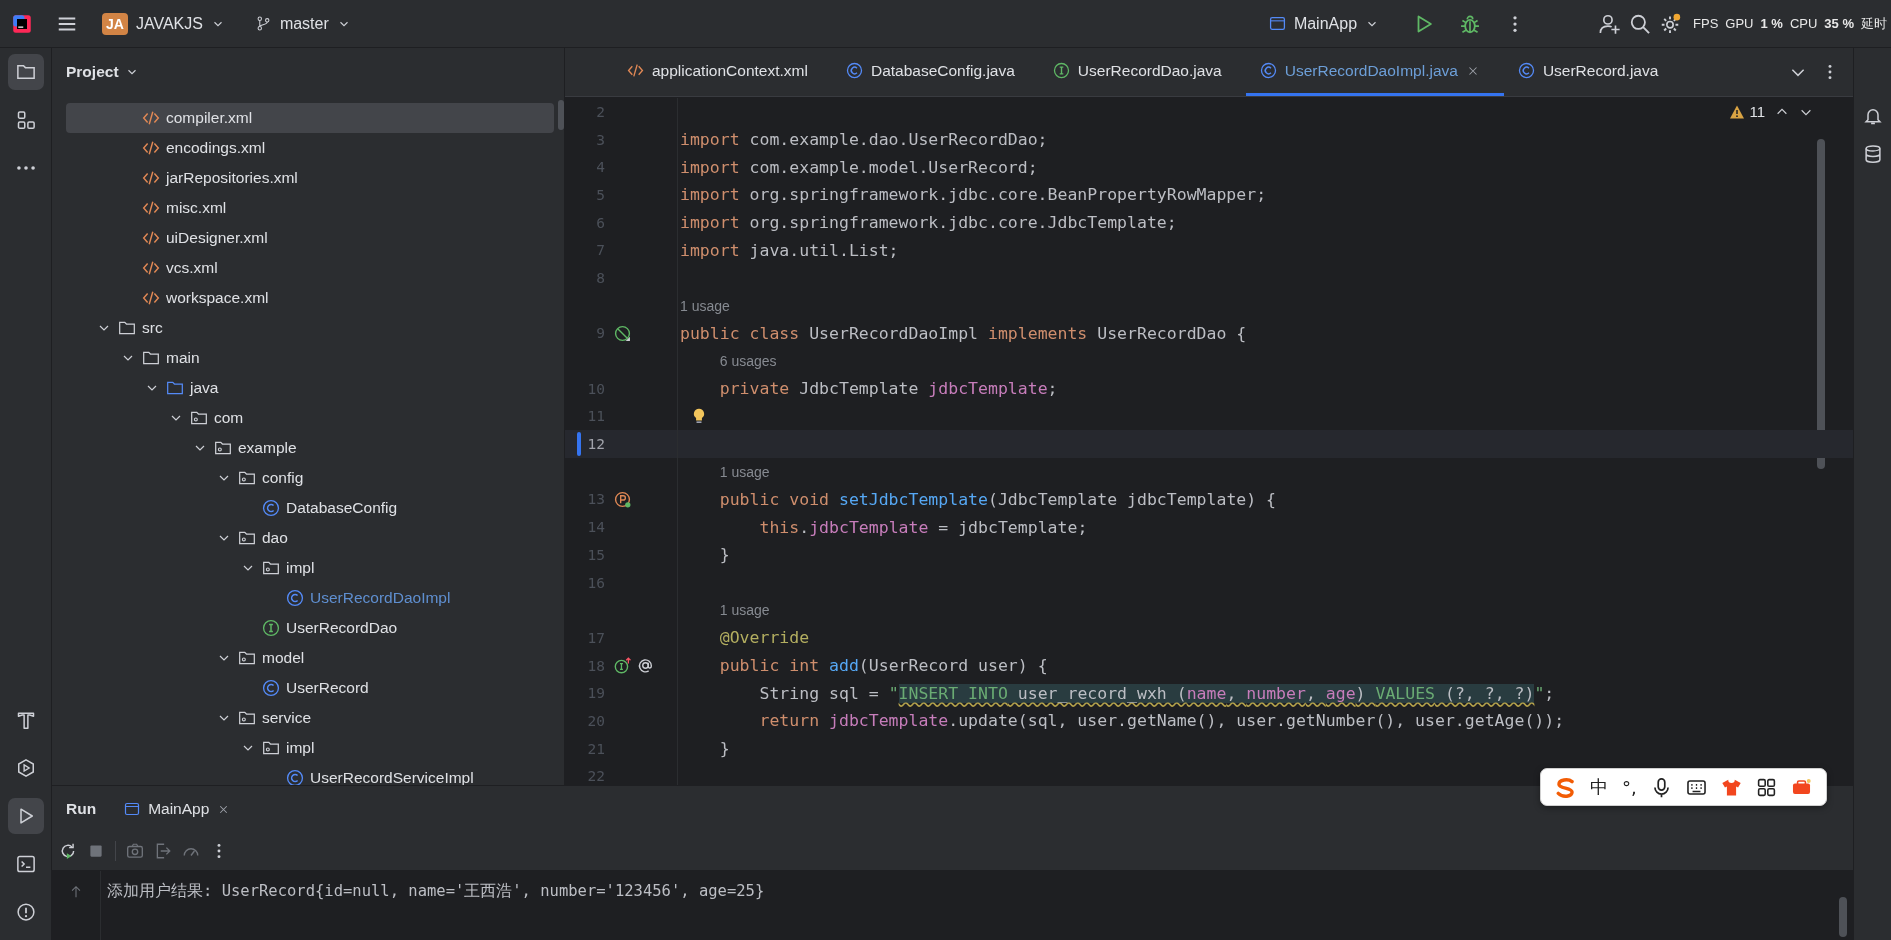 This screenshot has width=1891, height=940. What do you see at coordinates (622, 666) in the screenshot?
I see `implements-icon` at bounding box center [622, 666].